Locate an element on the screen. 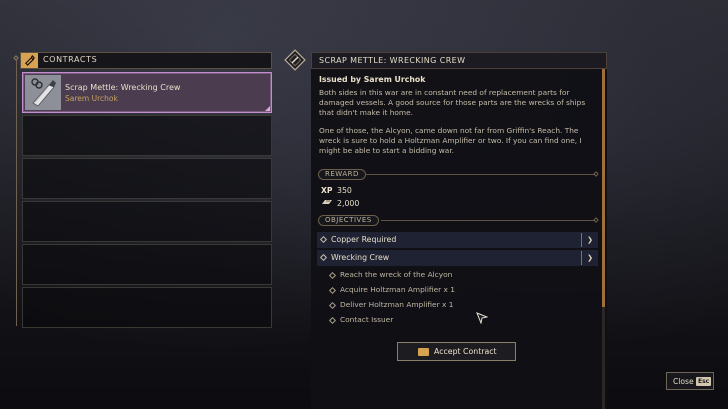 The image size is (728, 409). objective-group-title: Copper Required is located at coordinates (364, 239).